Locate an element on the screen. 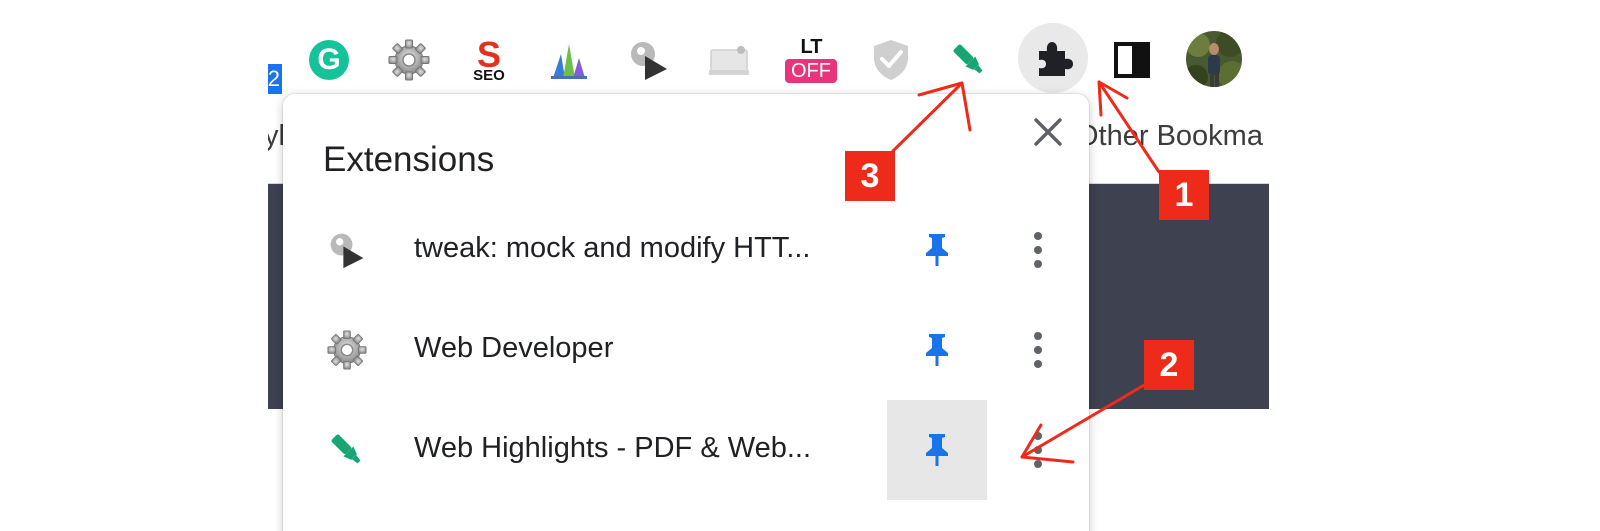 The width and height of the screenshot is (1600, 531). device-extension-icon is located at coordinates (729, 60).